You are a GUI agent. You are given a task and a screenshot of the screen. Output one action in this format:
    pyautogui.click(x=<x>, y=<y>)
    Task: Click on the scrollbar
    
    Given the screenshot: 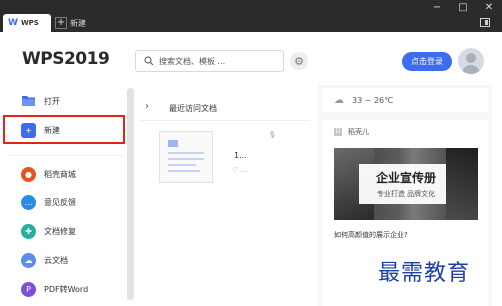 What is the action you would take?
    pyautogui.click(x=130, y=194)
    